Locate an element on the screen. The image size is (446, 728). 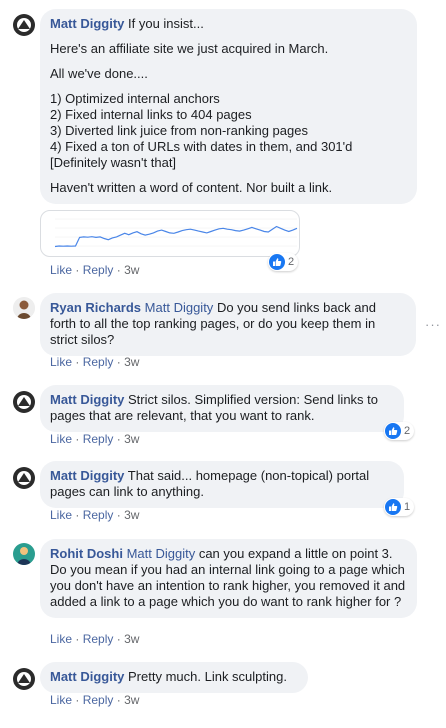
chart-series-line is located at coordinates (176, 236).